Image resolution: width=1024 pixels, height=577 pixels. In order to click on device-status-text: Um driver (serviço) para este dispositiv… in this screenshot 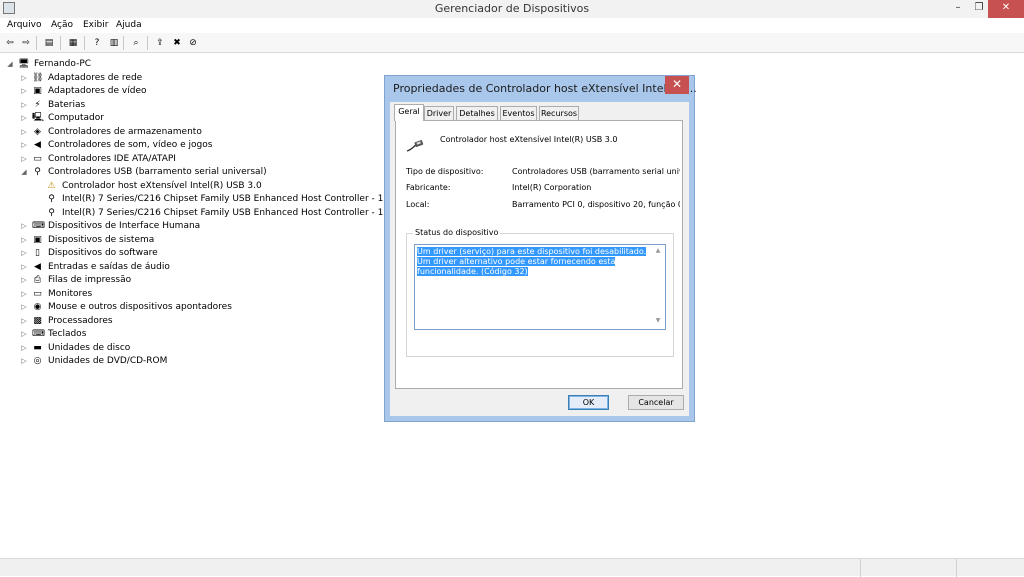, I will do `click(533, 262)`.